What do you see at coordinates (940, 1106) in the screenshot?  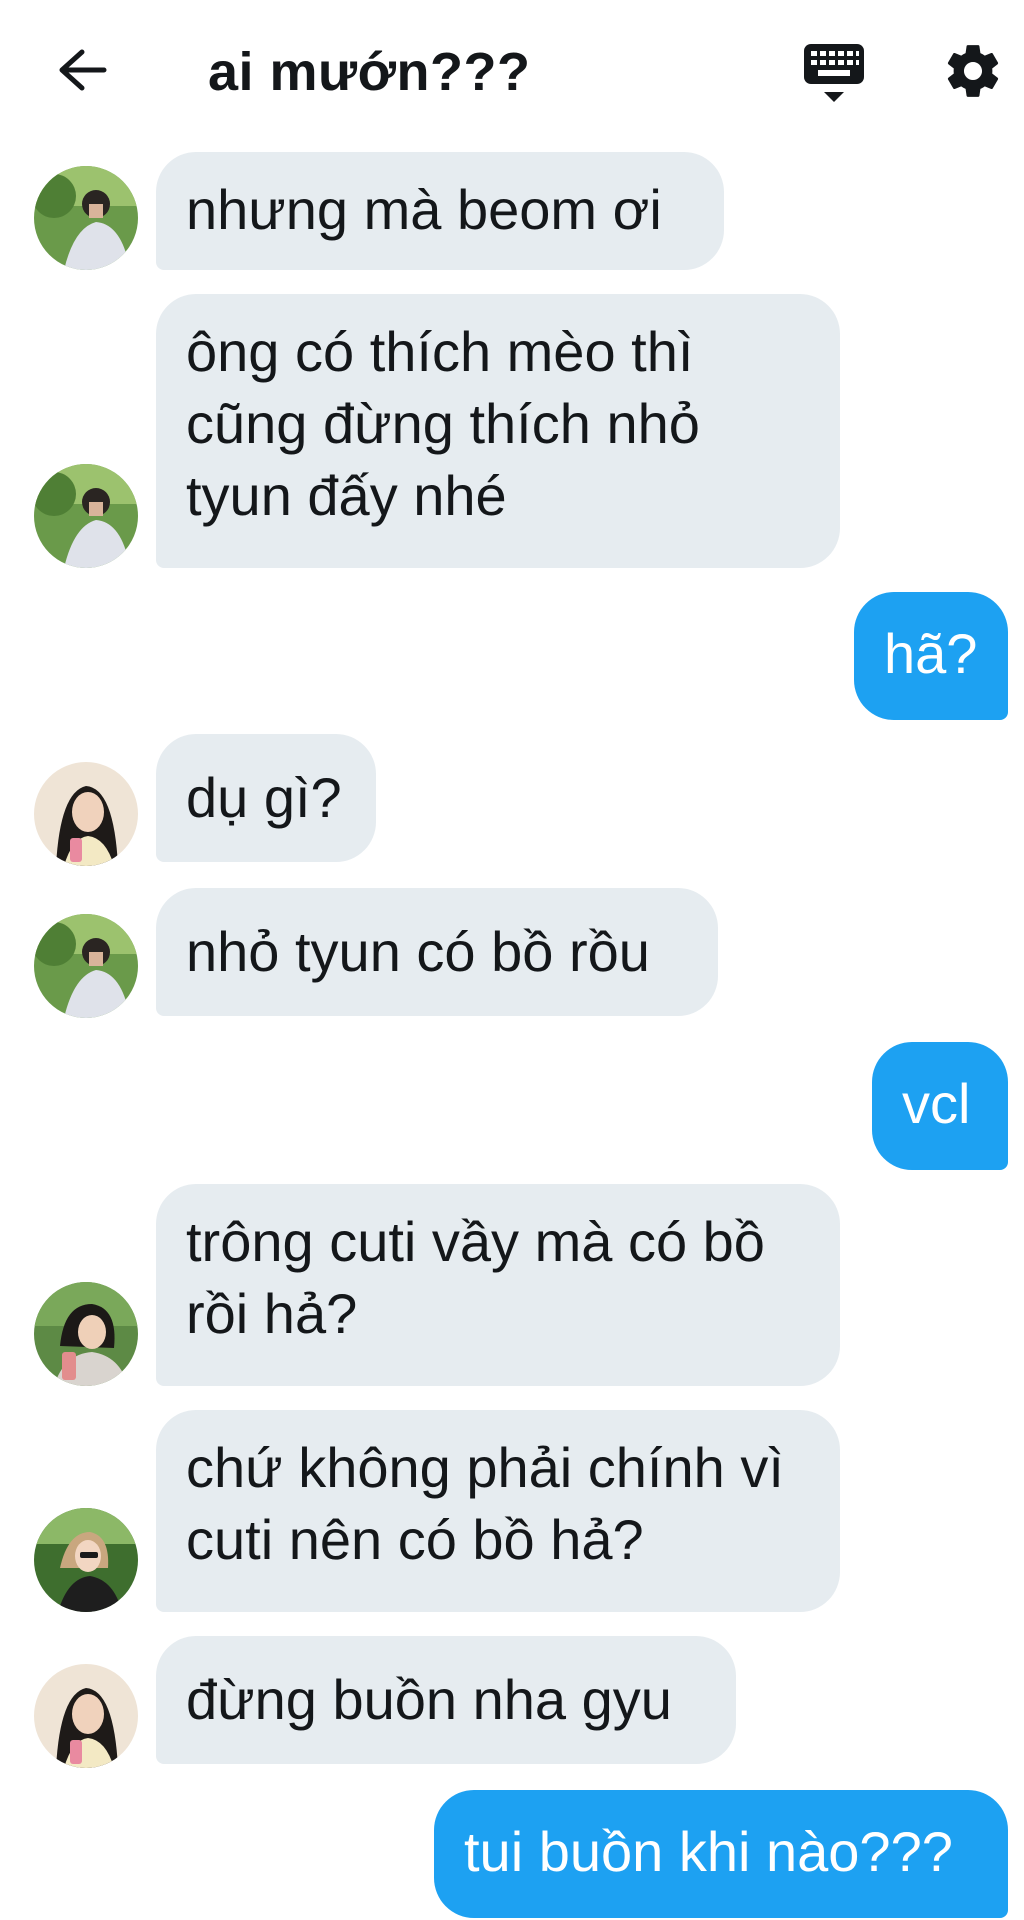 I see `message-bubble-outgoing: vcl` at bounding box center [940, 1106].